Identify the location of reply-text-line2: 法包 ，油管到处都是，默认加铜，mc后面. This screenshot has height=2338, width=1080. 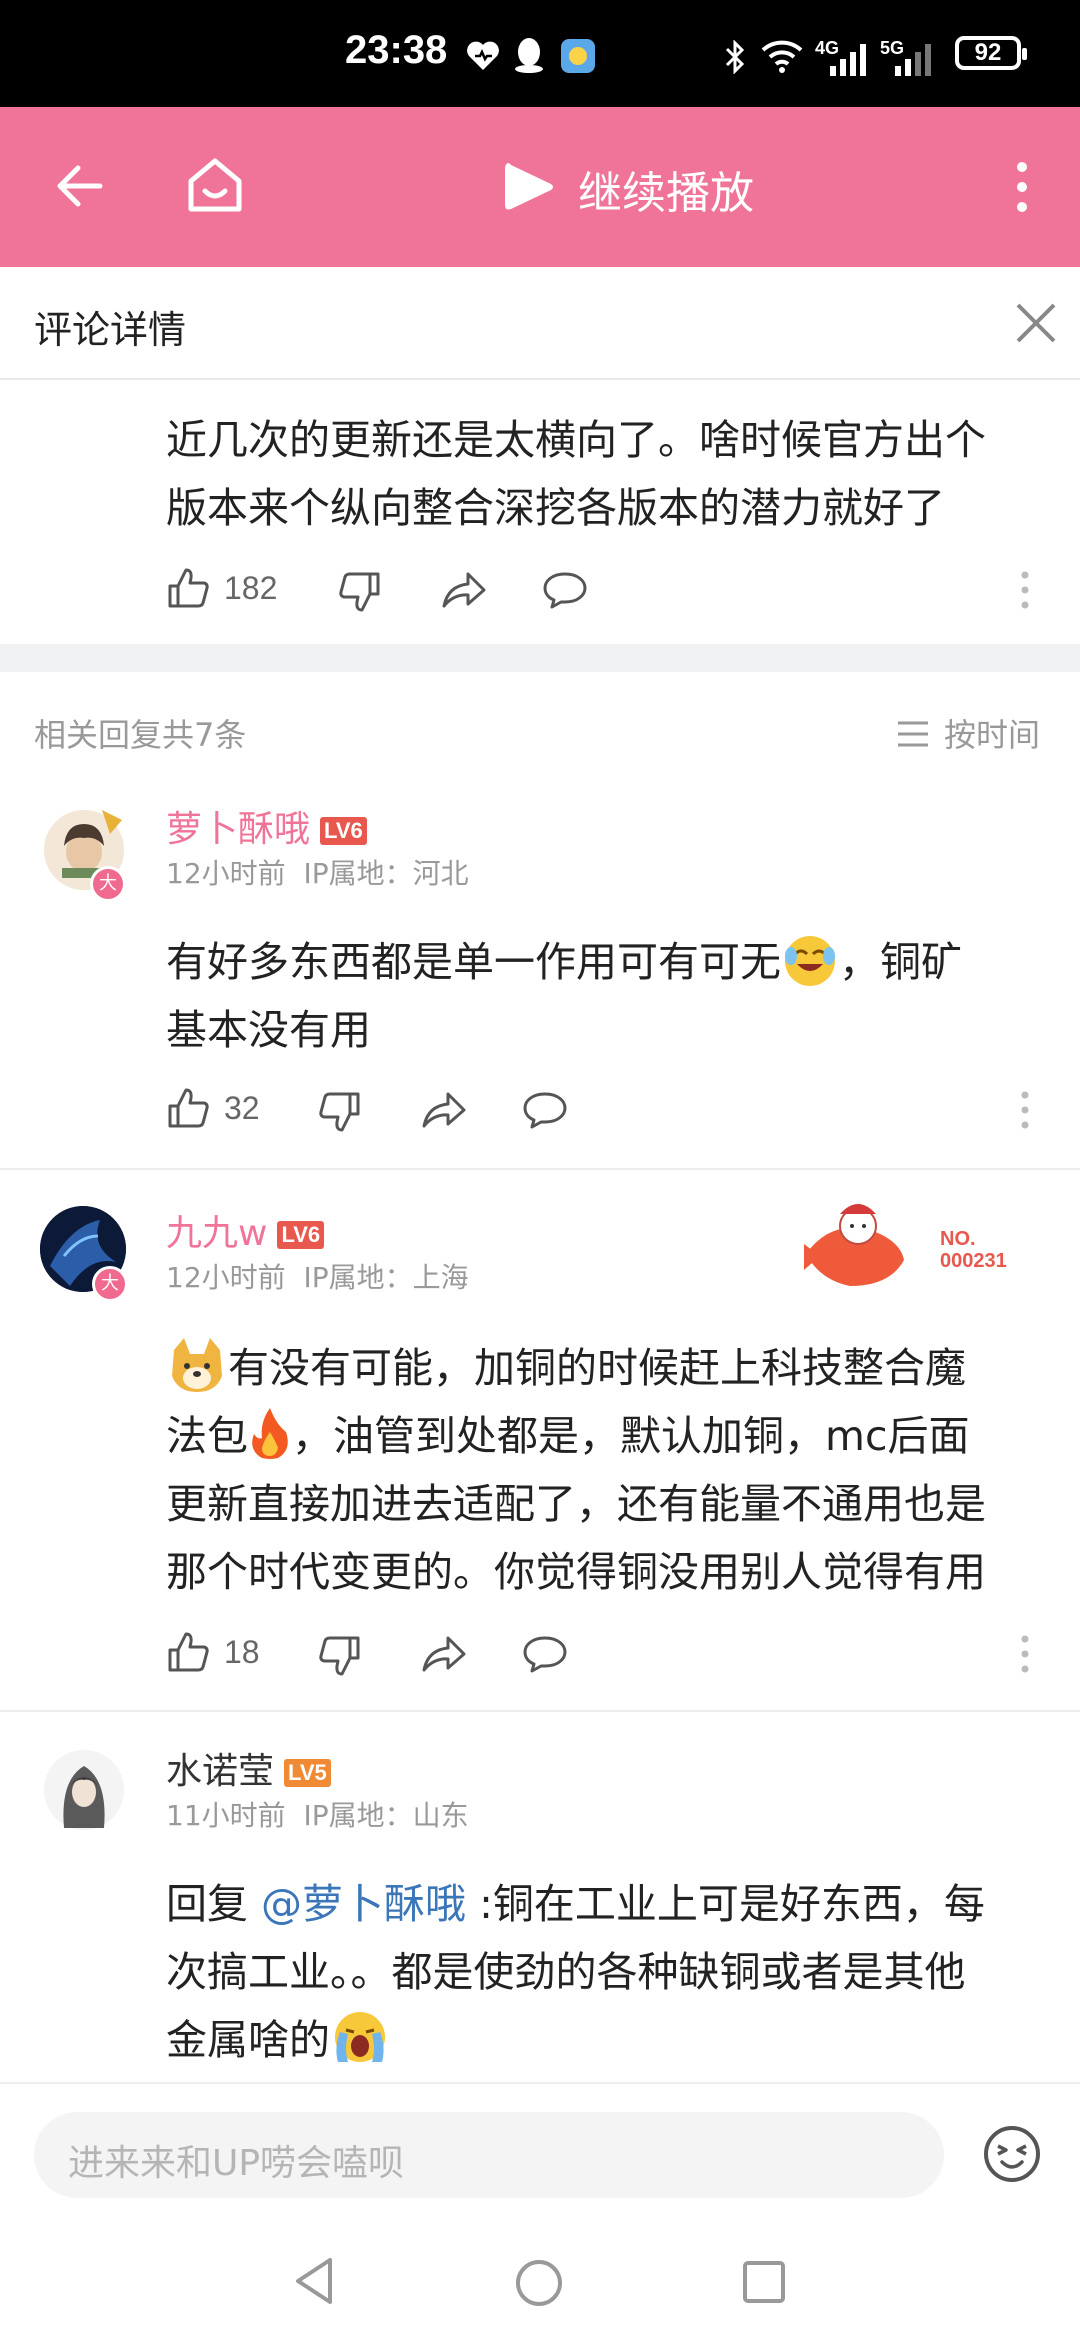
(567, 1436).